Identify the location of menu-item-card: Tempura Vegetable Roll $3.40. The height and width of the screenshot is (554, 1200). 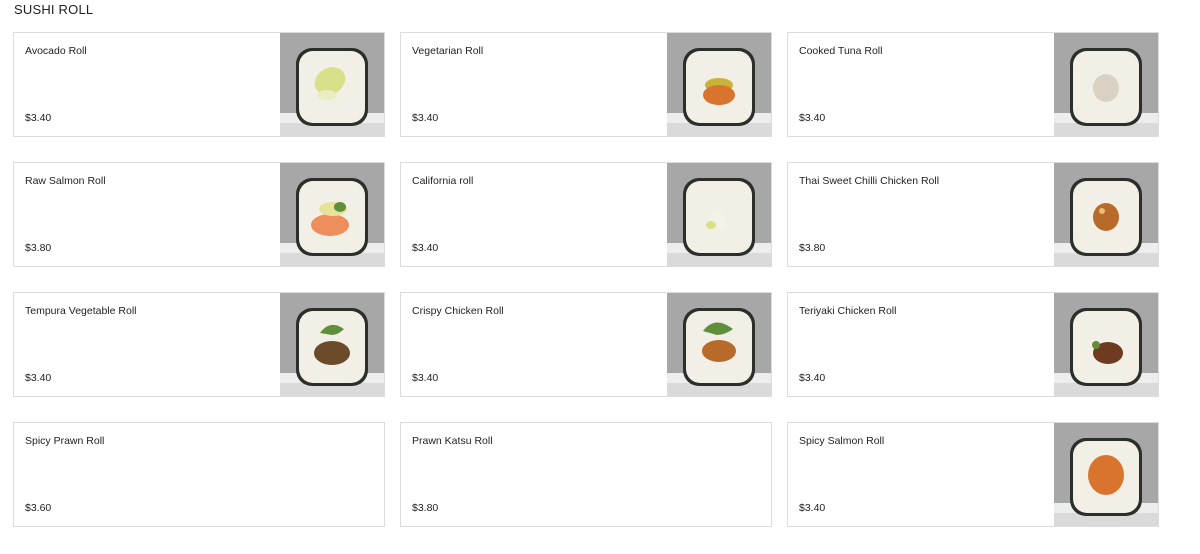
(199, 344).